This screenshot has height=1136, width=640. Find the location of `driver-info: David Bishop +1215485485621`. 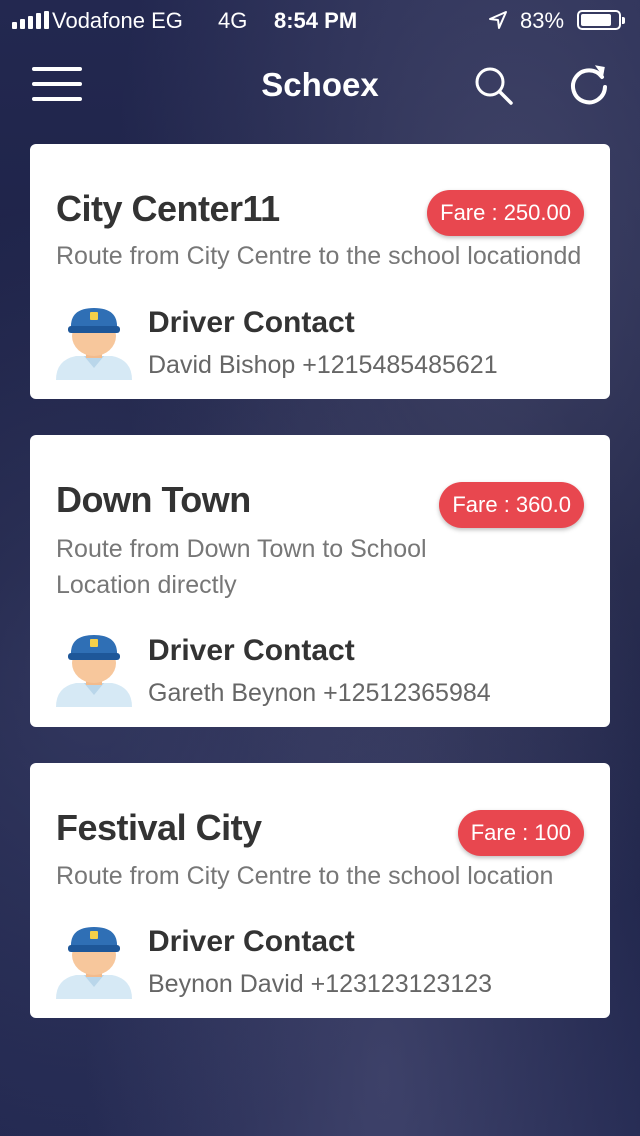

driver-info: David Bishop +1215485485621 is located at coordinates (323, 365).